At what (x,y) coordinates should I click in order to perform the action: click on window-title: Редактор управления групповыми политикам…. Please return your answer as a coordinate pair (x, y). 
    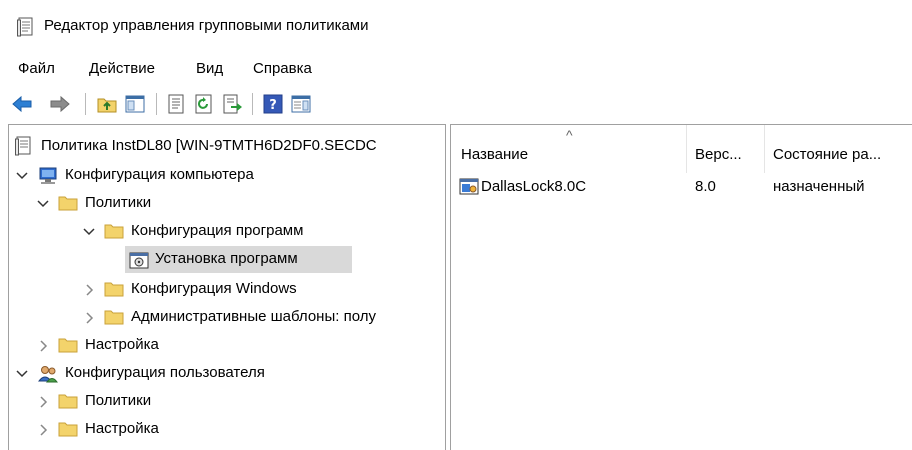
    Looking at the image, I should click on (206, 25).